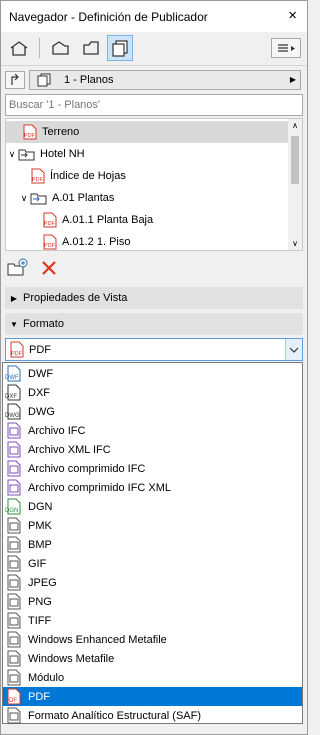 This screenshot has height=735, width=320. What do you see at coordinates (38, 199) in the screenshot?
I see `folder-icon` at bounding box center [38, 199].